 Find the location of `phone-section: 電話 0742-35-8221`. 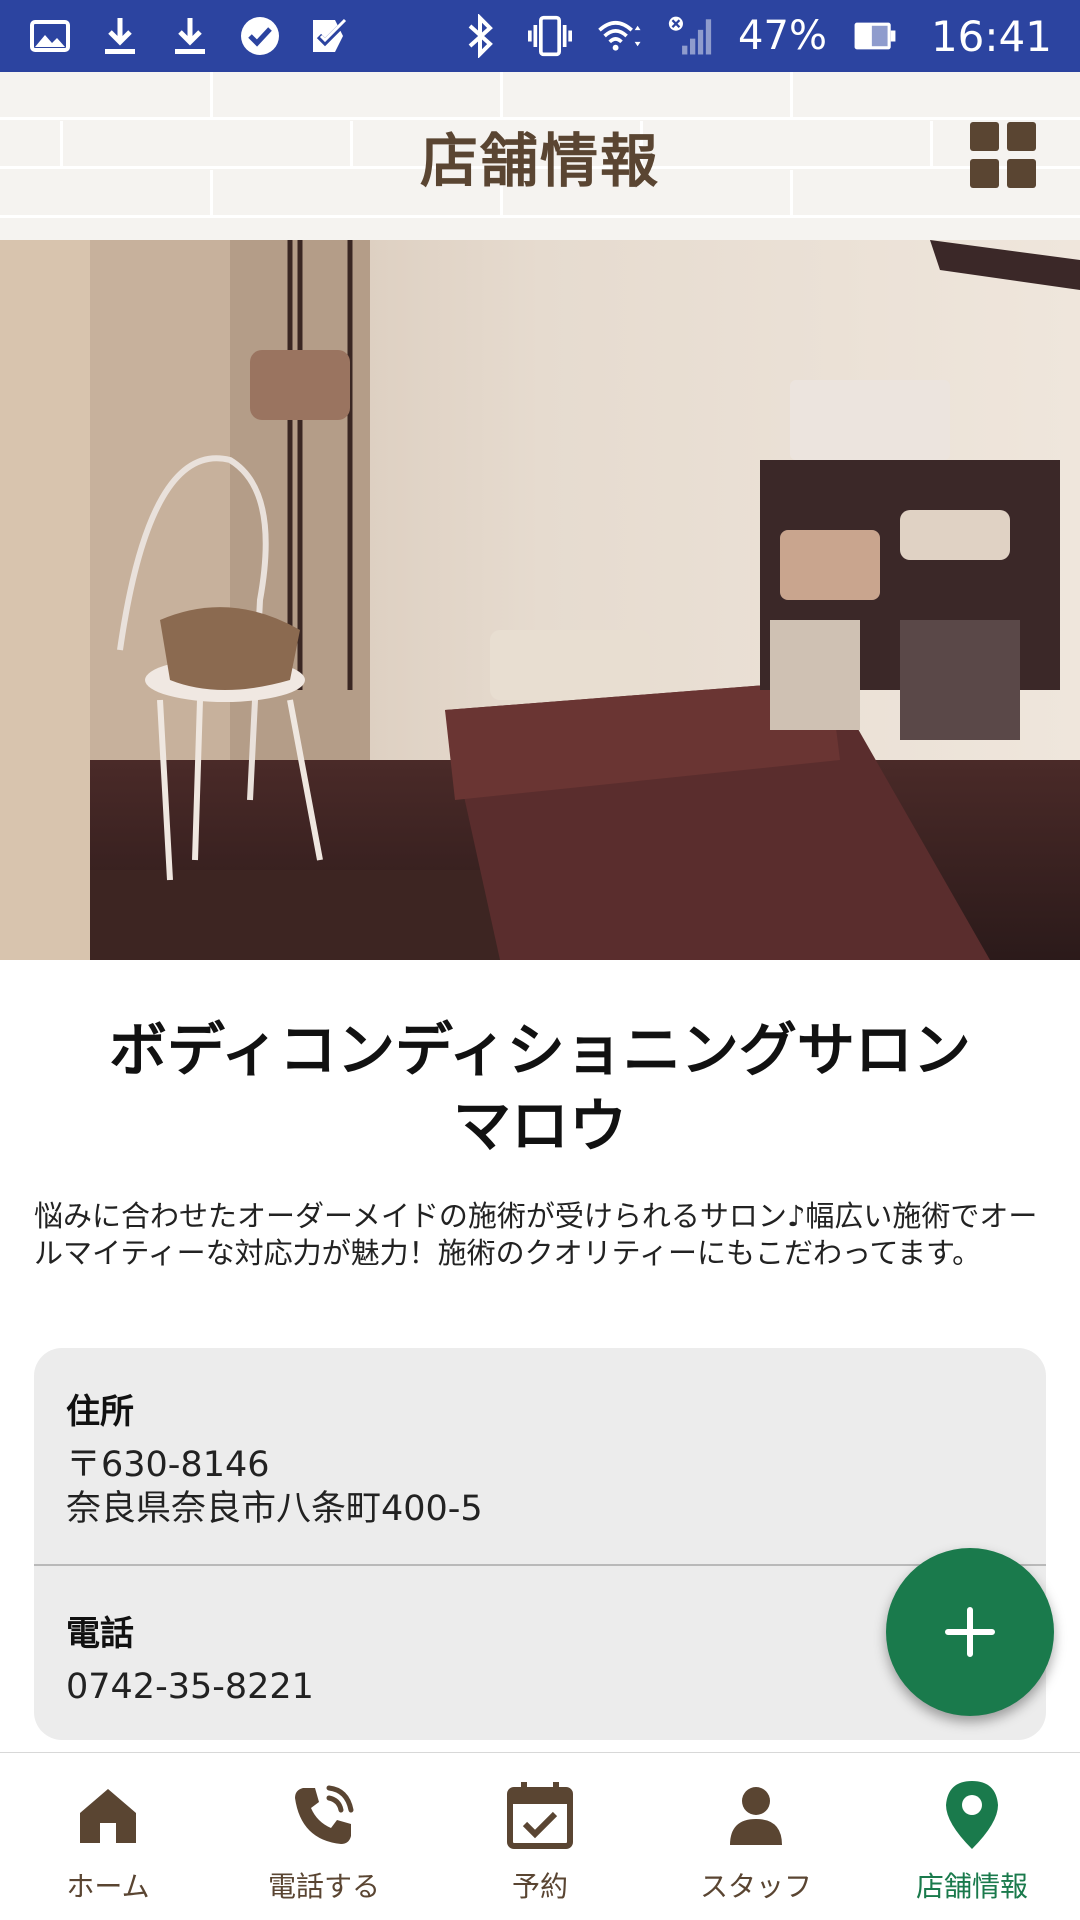

phone-section: 電話 0742-35-8221 is located at coordinates (540, 1657).